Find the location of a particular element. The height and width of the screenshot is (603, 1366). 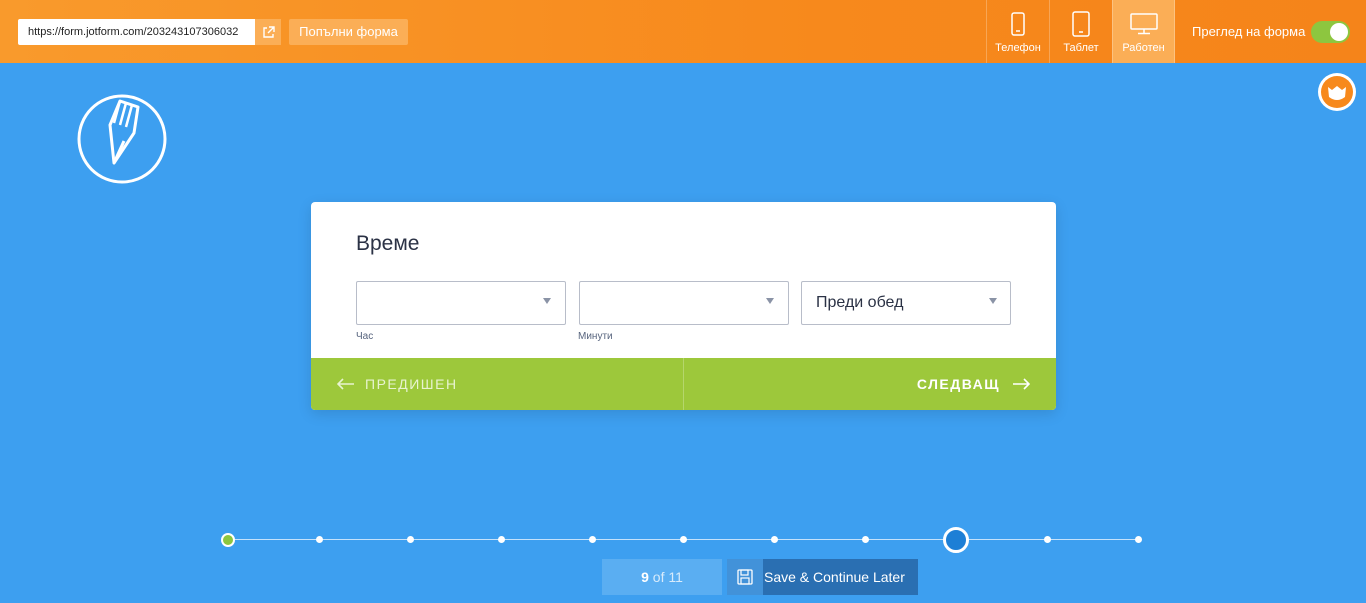

desktop-icon is located at coordinates (1143, 24).